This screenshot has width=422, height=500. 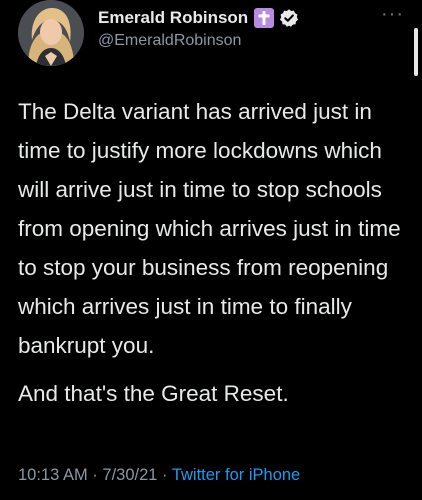 I want to click on avatar, so click(x=51, y=33).